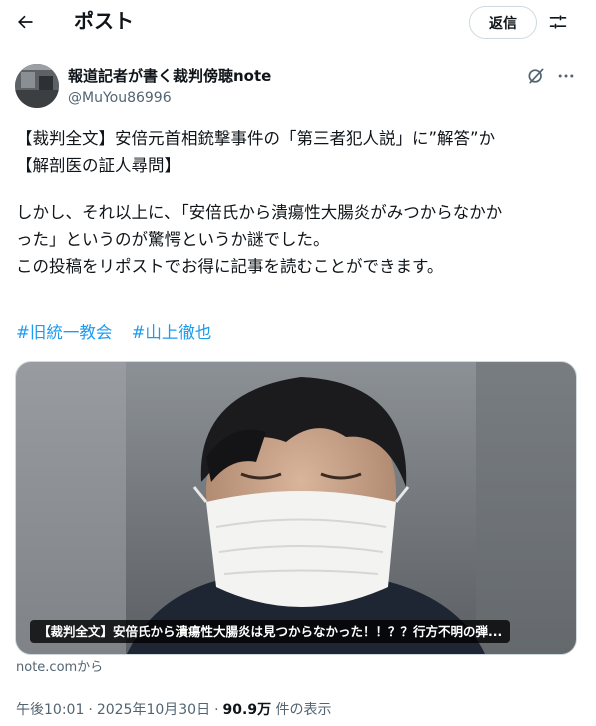 The height and width of the screenshot is (726, 596). I want to click on page-title: ポスト, so click(104, 21).